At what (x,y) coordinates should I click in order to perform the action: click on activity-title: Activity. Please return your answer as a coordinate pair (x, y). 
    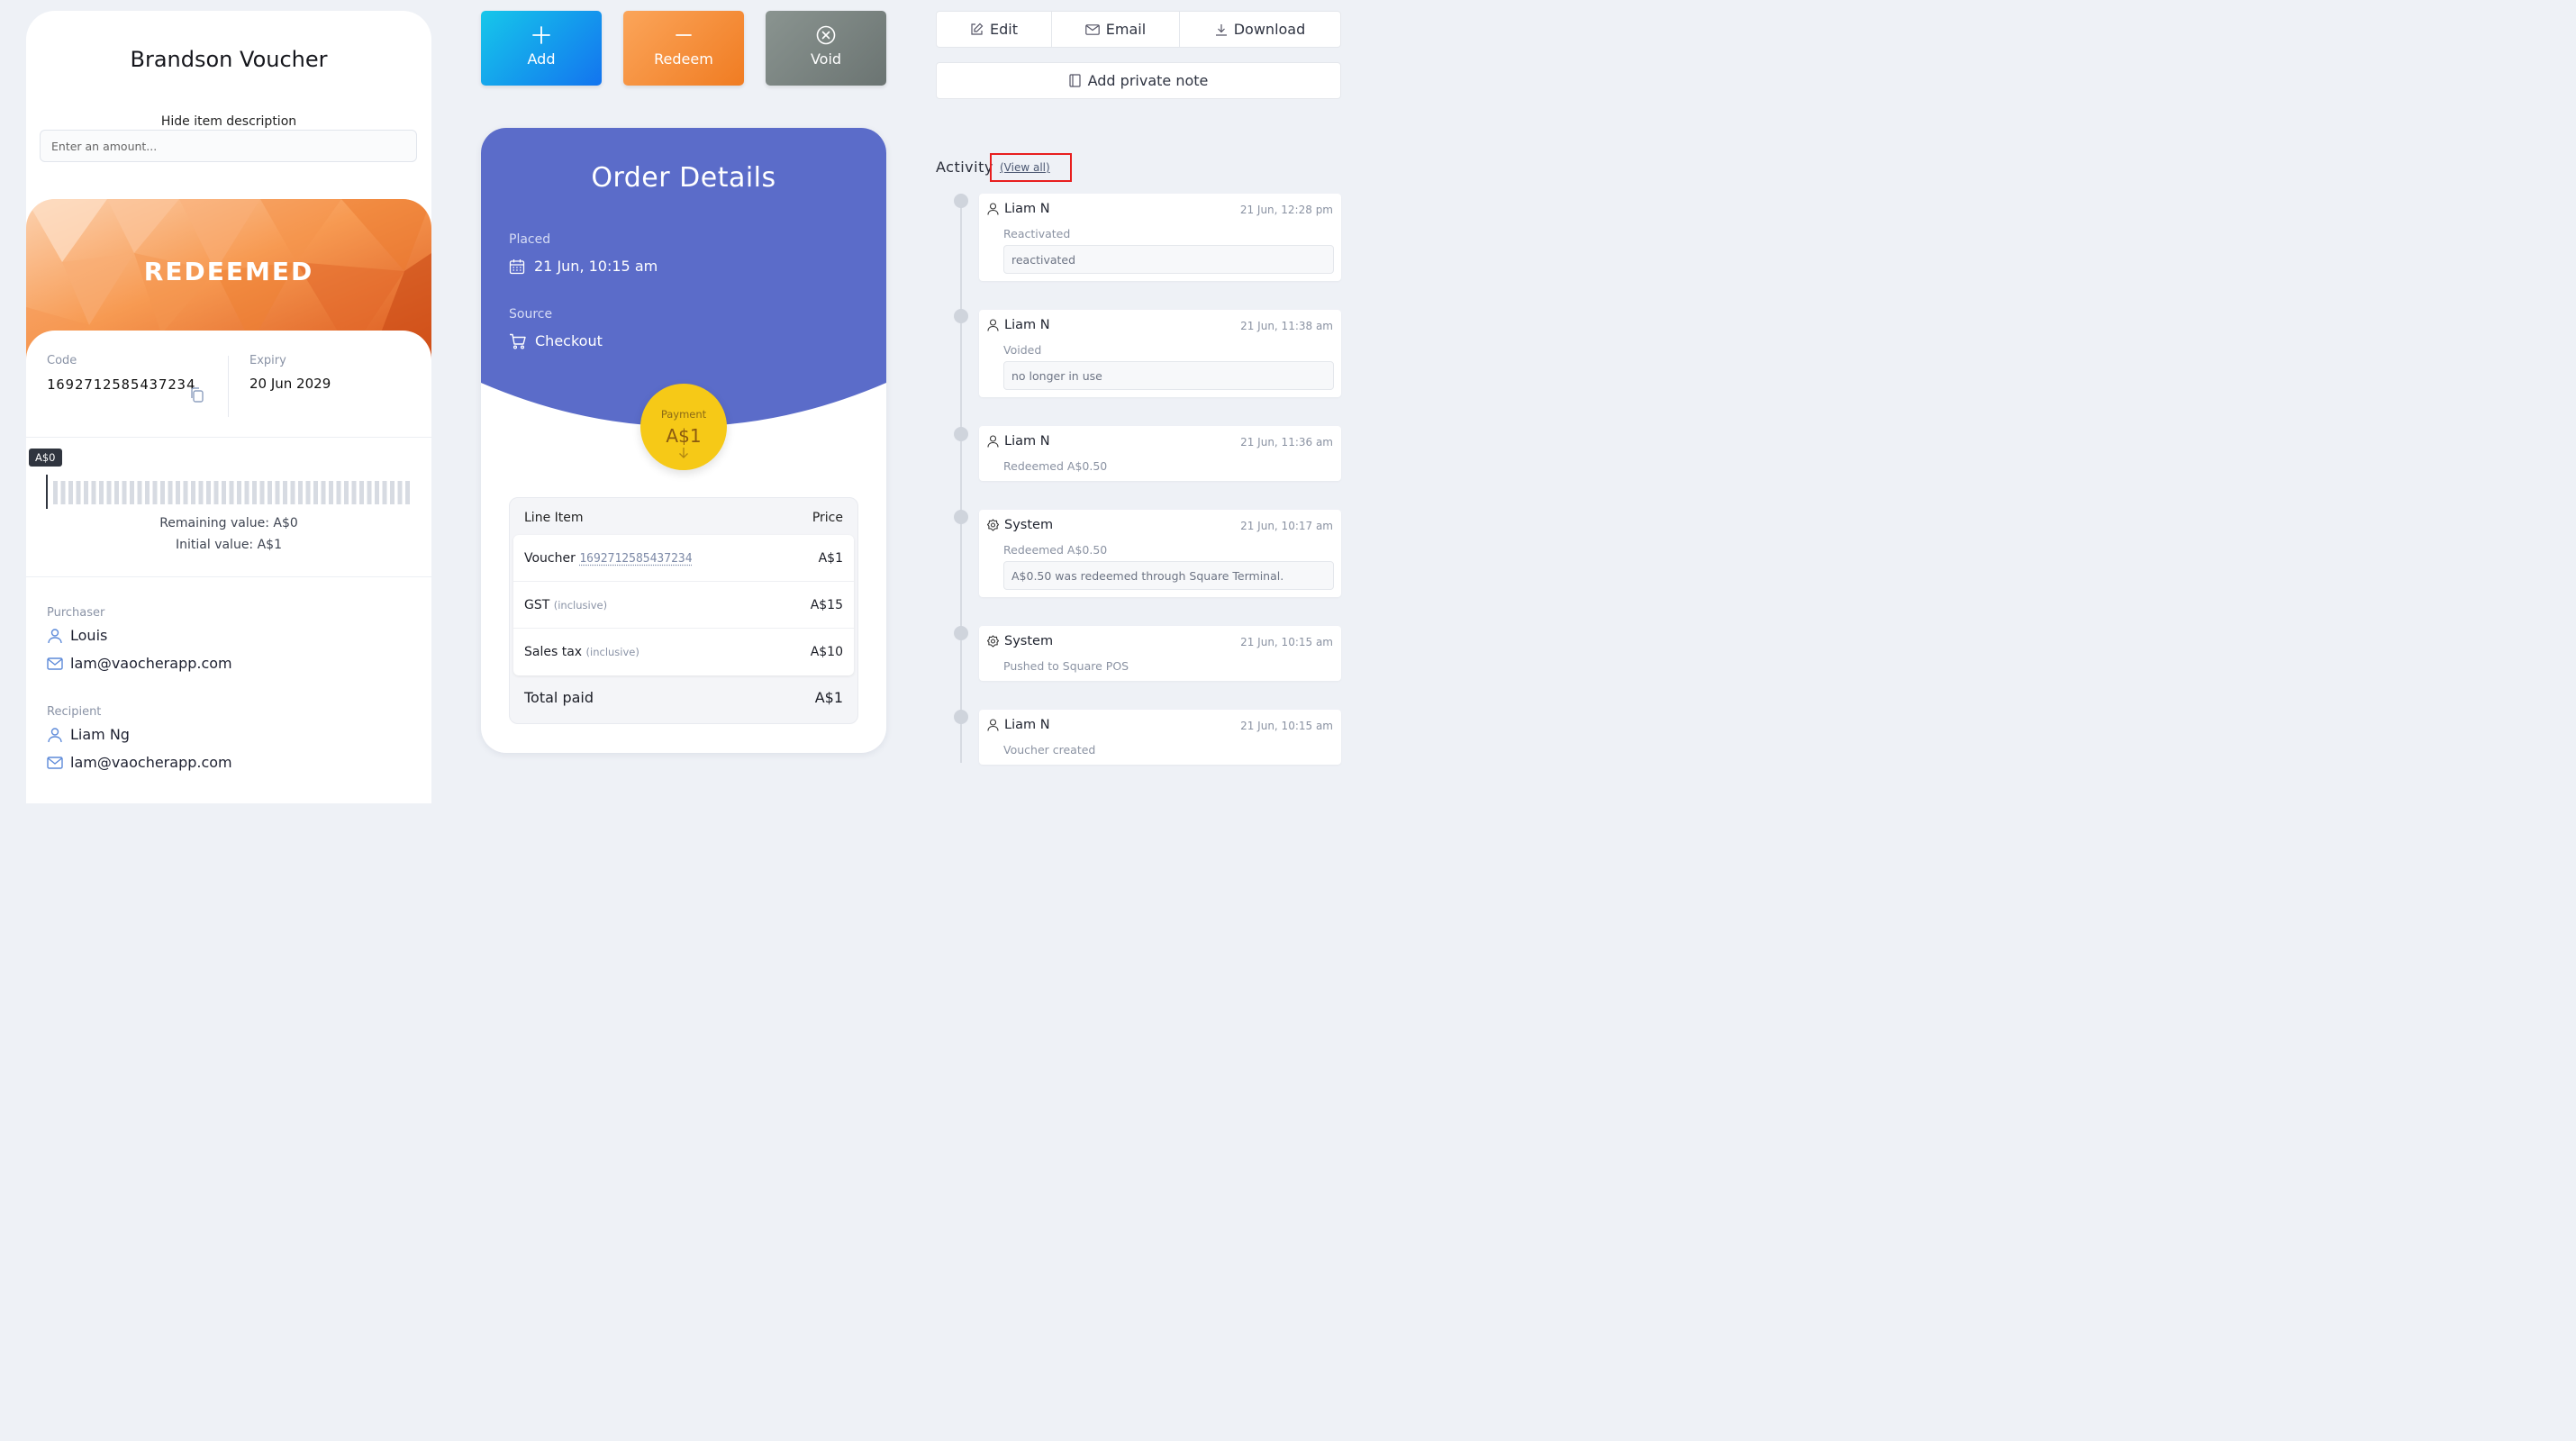
    Looking at the image, I should click on (964, 167).